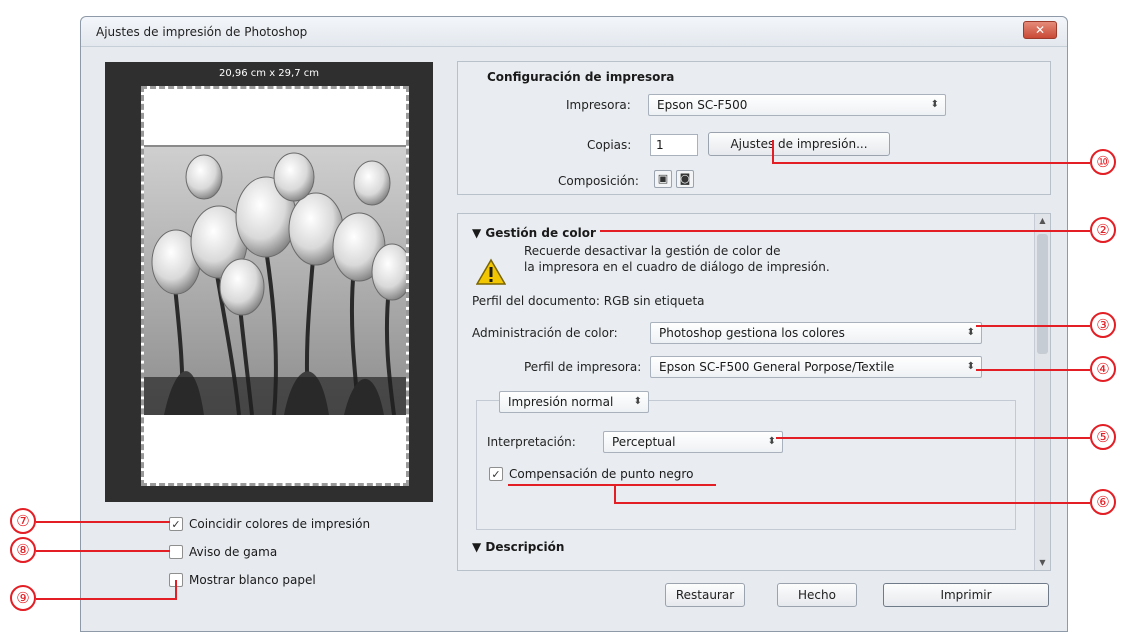  Describe the element at coordinates (752, 333) in the screenshot. I see `color-handling-value: Photoshop gestiona los colores` at that location.